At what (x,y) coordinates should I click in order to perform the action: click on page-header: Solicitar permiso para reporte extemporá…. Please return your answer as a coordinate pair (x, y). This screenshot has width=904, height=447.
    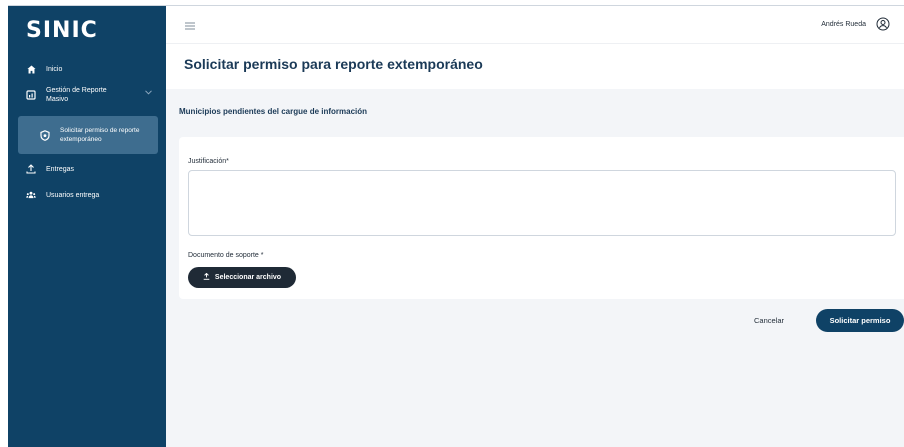
    Looking at the image, I should click on (535, 66).